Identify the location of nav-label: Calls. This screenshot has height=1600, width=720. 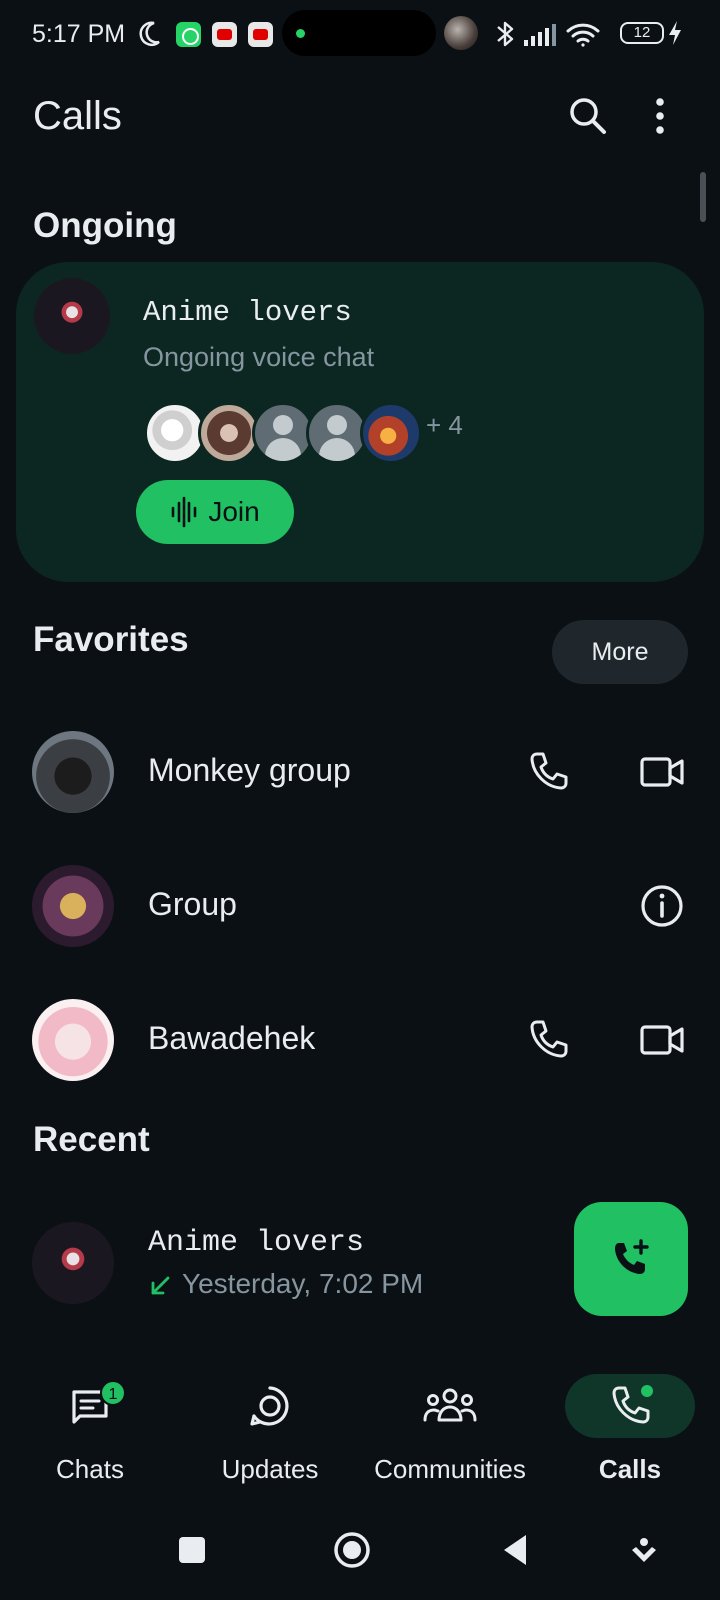
(630, 1469).